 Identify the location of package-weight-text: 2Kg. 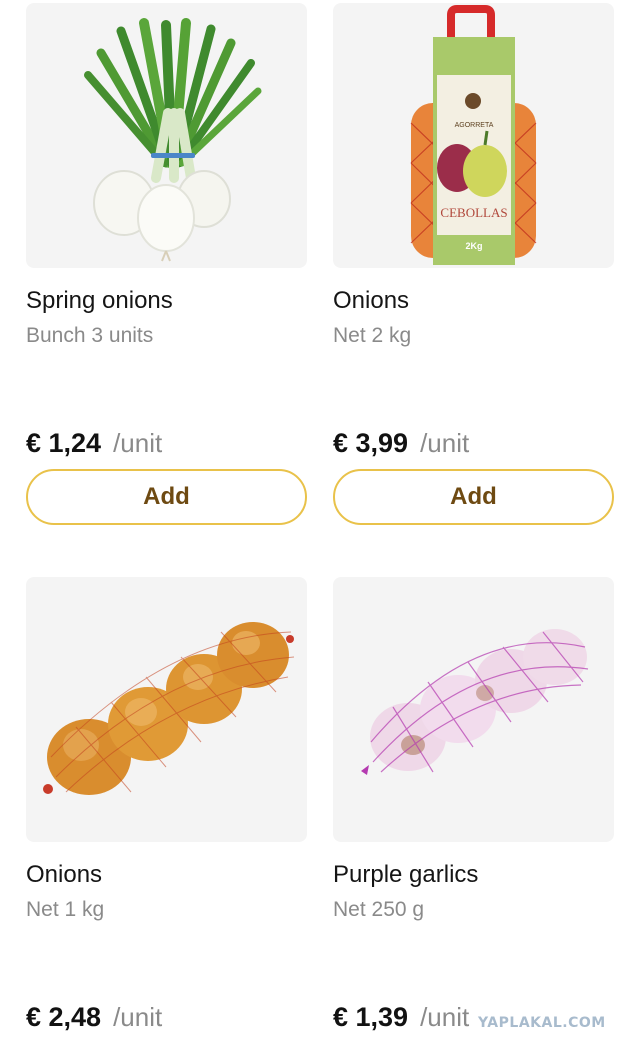
(473, 246).